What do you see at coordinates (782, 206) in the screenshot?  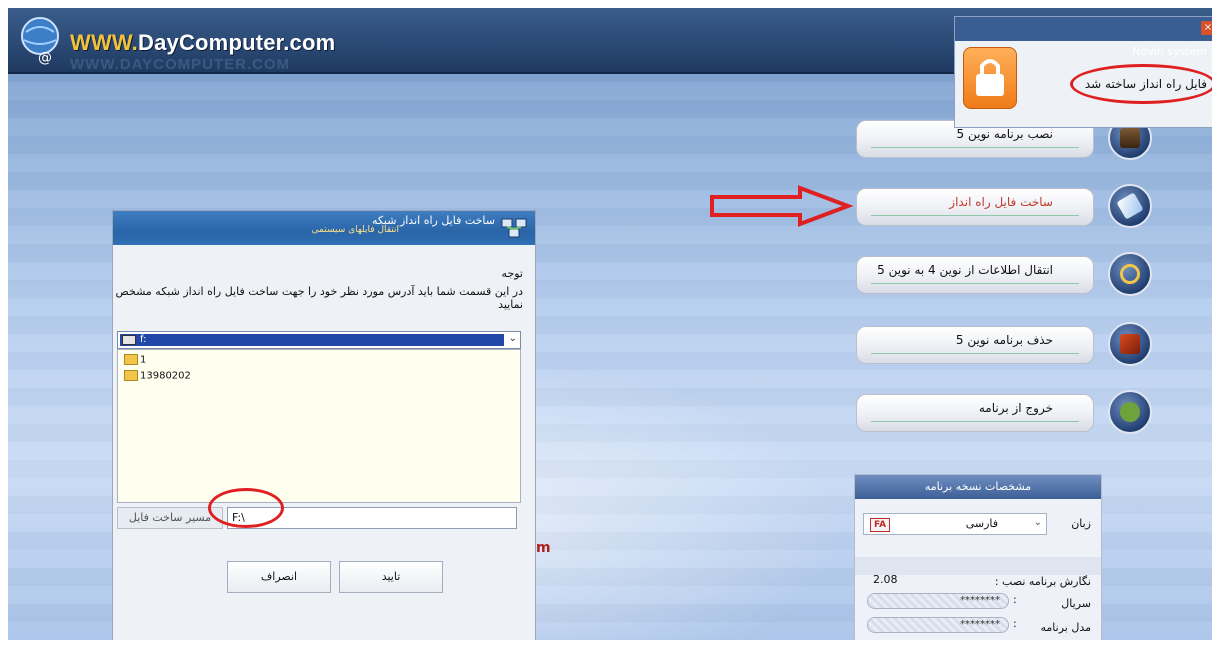 I see `red-arrow-annotation` at bounding box center [782, 206].